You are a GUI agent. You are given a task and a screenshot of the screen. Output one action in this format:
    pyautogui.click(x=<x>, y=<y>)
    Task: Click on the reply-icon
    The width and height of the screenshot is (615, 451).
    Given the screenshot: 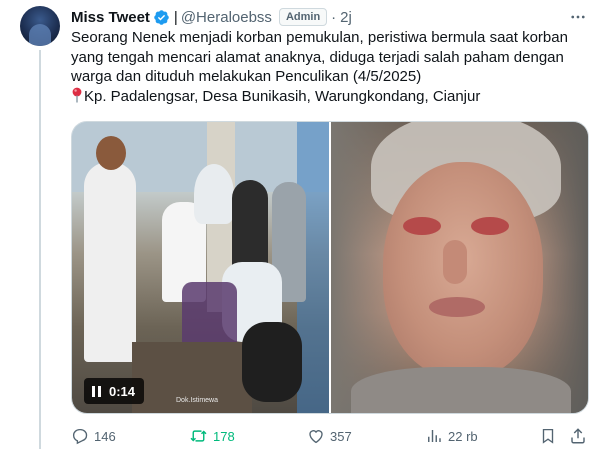 What is the action you would take?
    pyautogui.click(x=80, y=436)
    